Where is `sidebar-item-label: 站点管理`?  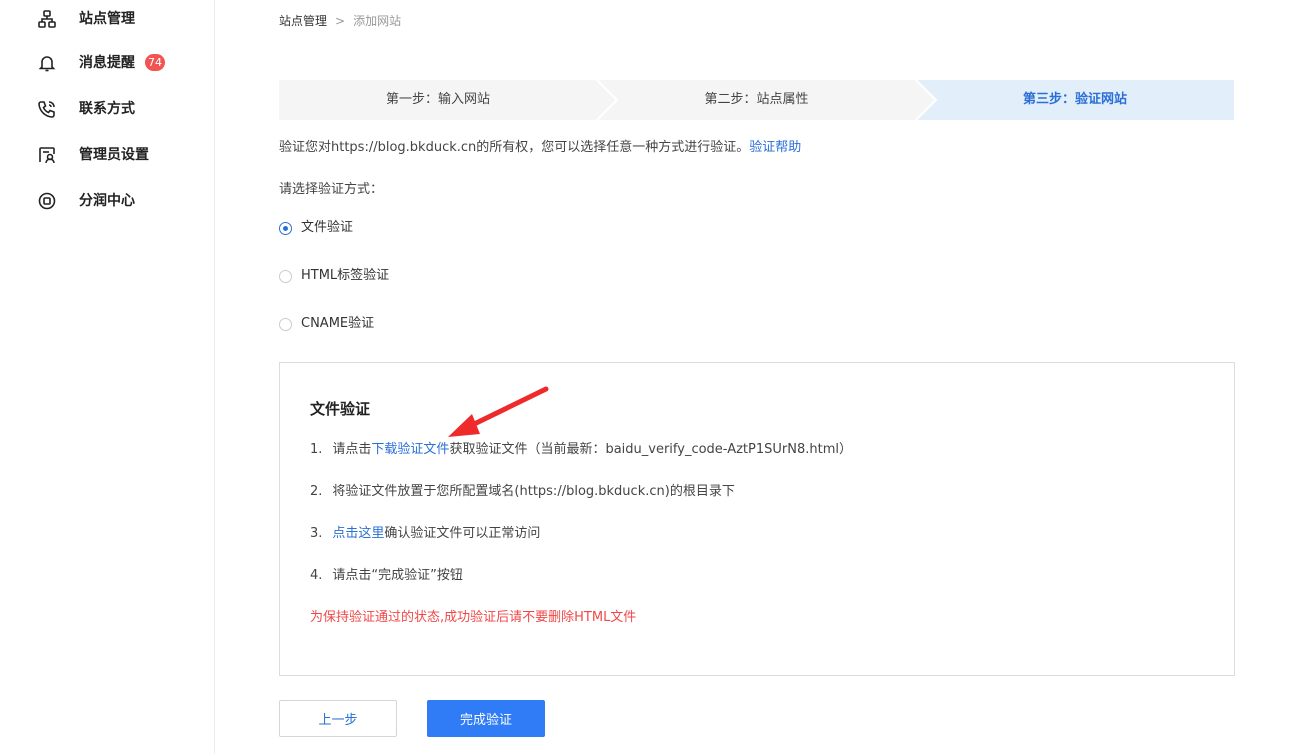
sidebar-item-label: 站点管理 is located at coordinates (107, 19).